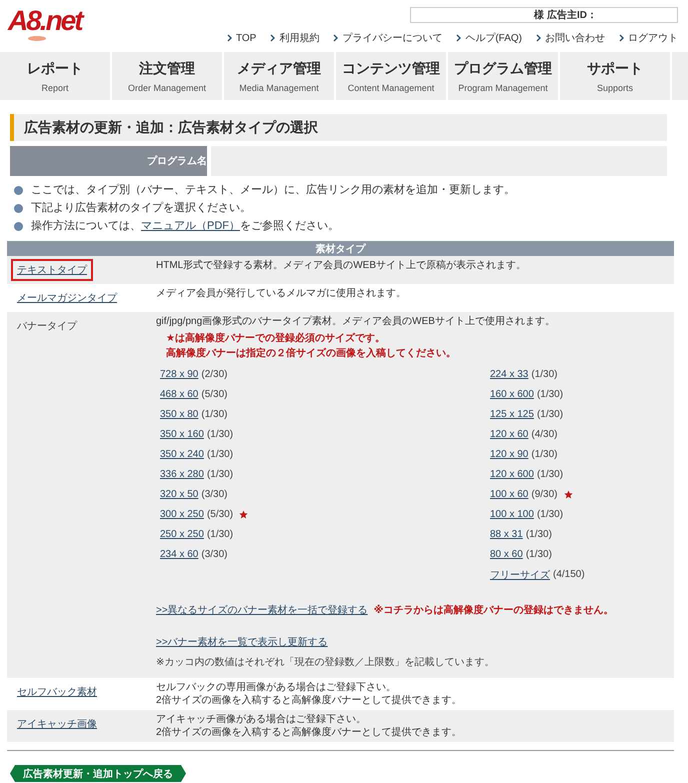 The height and width of the screenshot is (783, 688). Describe the element at coordinates (341, 266) in the screenshot. I see `type-description: HTML形式で登録する素材。メディア会員のWEBサイト上で原稿が表示されます。` at that location.